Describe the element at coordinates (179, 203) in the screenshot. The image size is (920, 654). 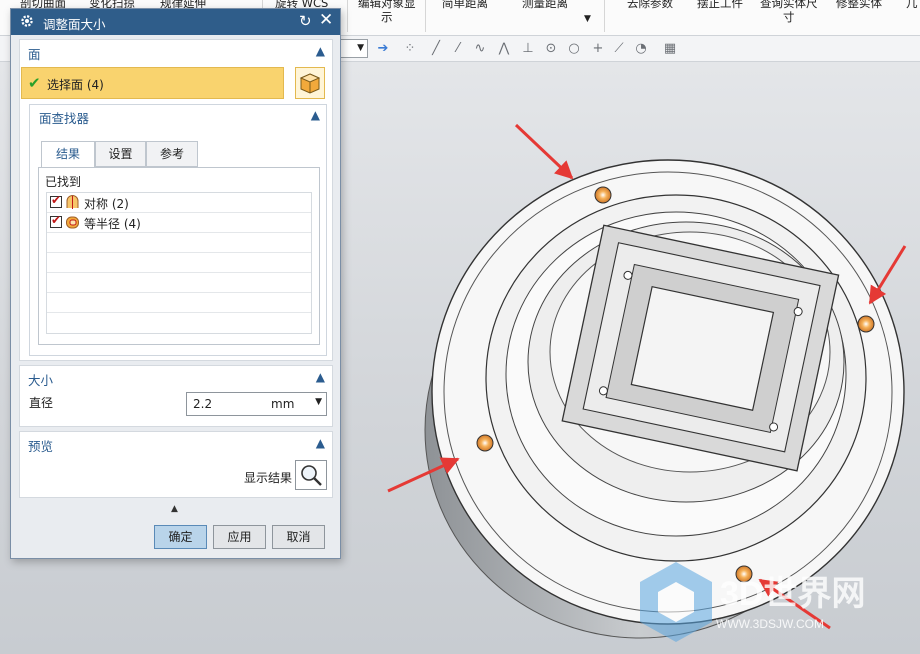
I see `list-item: 对称 (2)` at that location.